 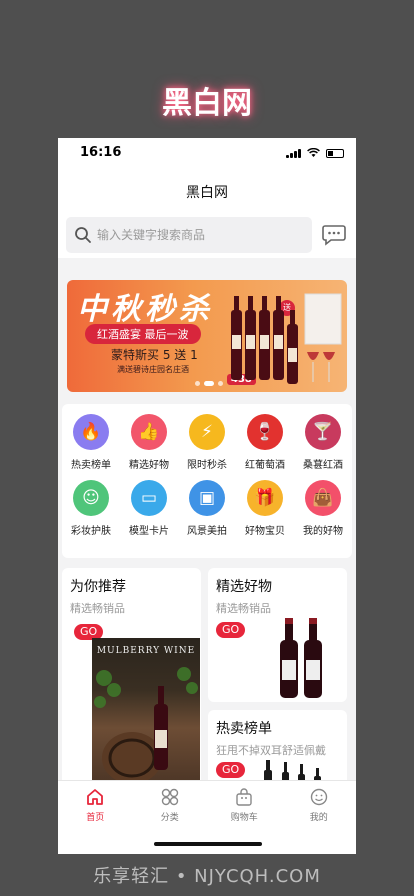 I want to click on tab-cart-label: 购物车, so click(x=244, y=818).